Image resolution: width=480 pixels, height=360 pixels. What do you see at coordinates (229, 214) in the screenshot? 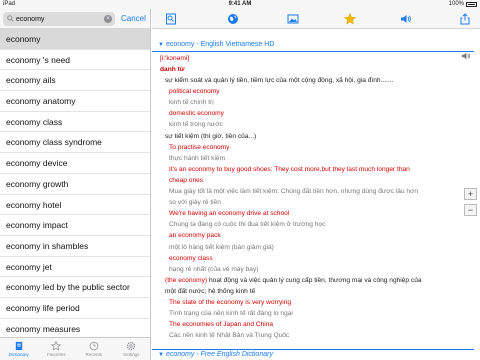
I see `example-sentence: We're having an economy drive at school` at bounding box center [229, 214].